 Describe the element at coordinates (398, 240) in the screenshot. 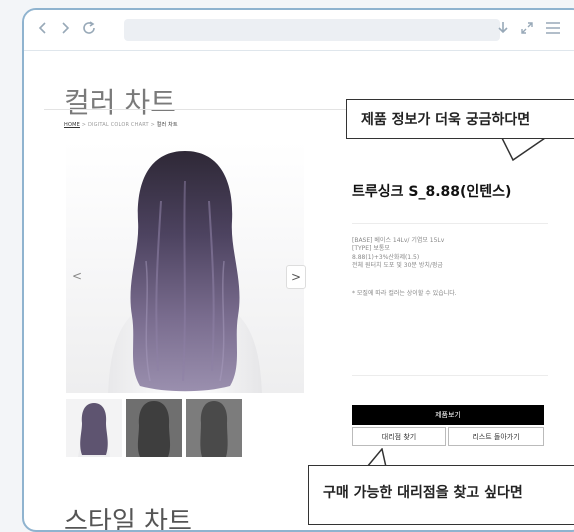

I see `spec-line: [BASE] 베이스 14Lv/ 기염모 15Lv` at that location.